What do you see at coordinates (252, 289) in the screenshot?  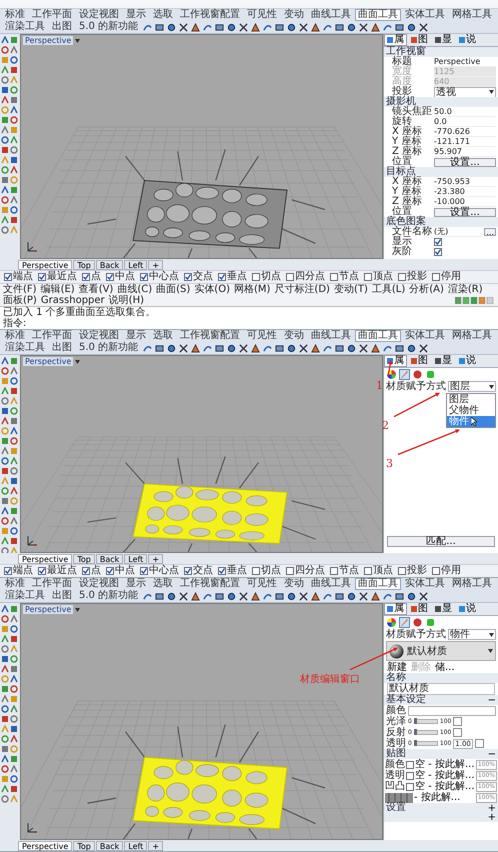 I see `menu-item: 网格(M)` at bounding box center [252, 289].